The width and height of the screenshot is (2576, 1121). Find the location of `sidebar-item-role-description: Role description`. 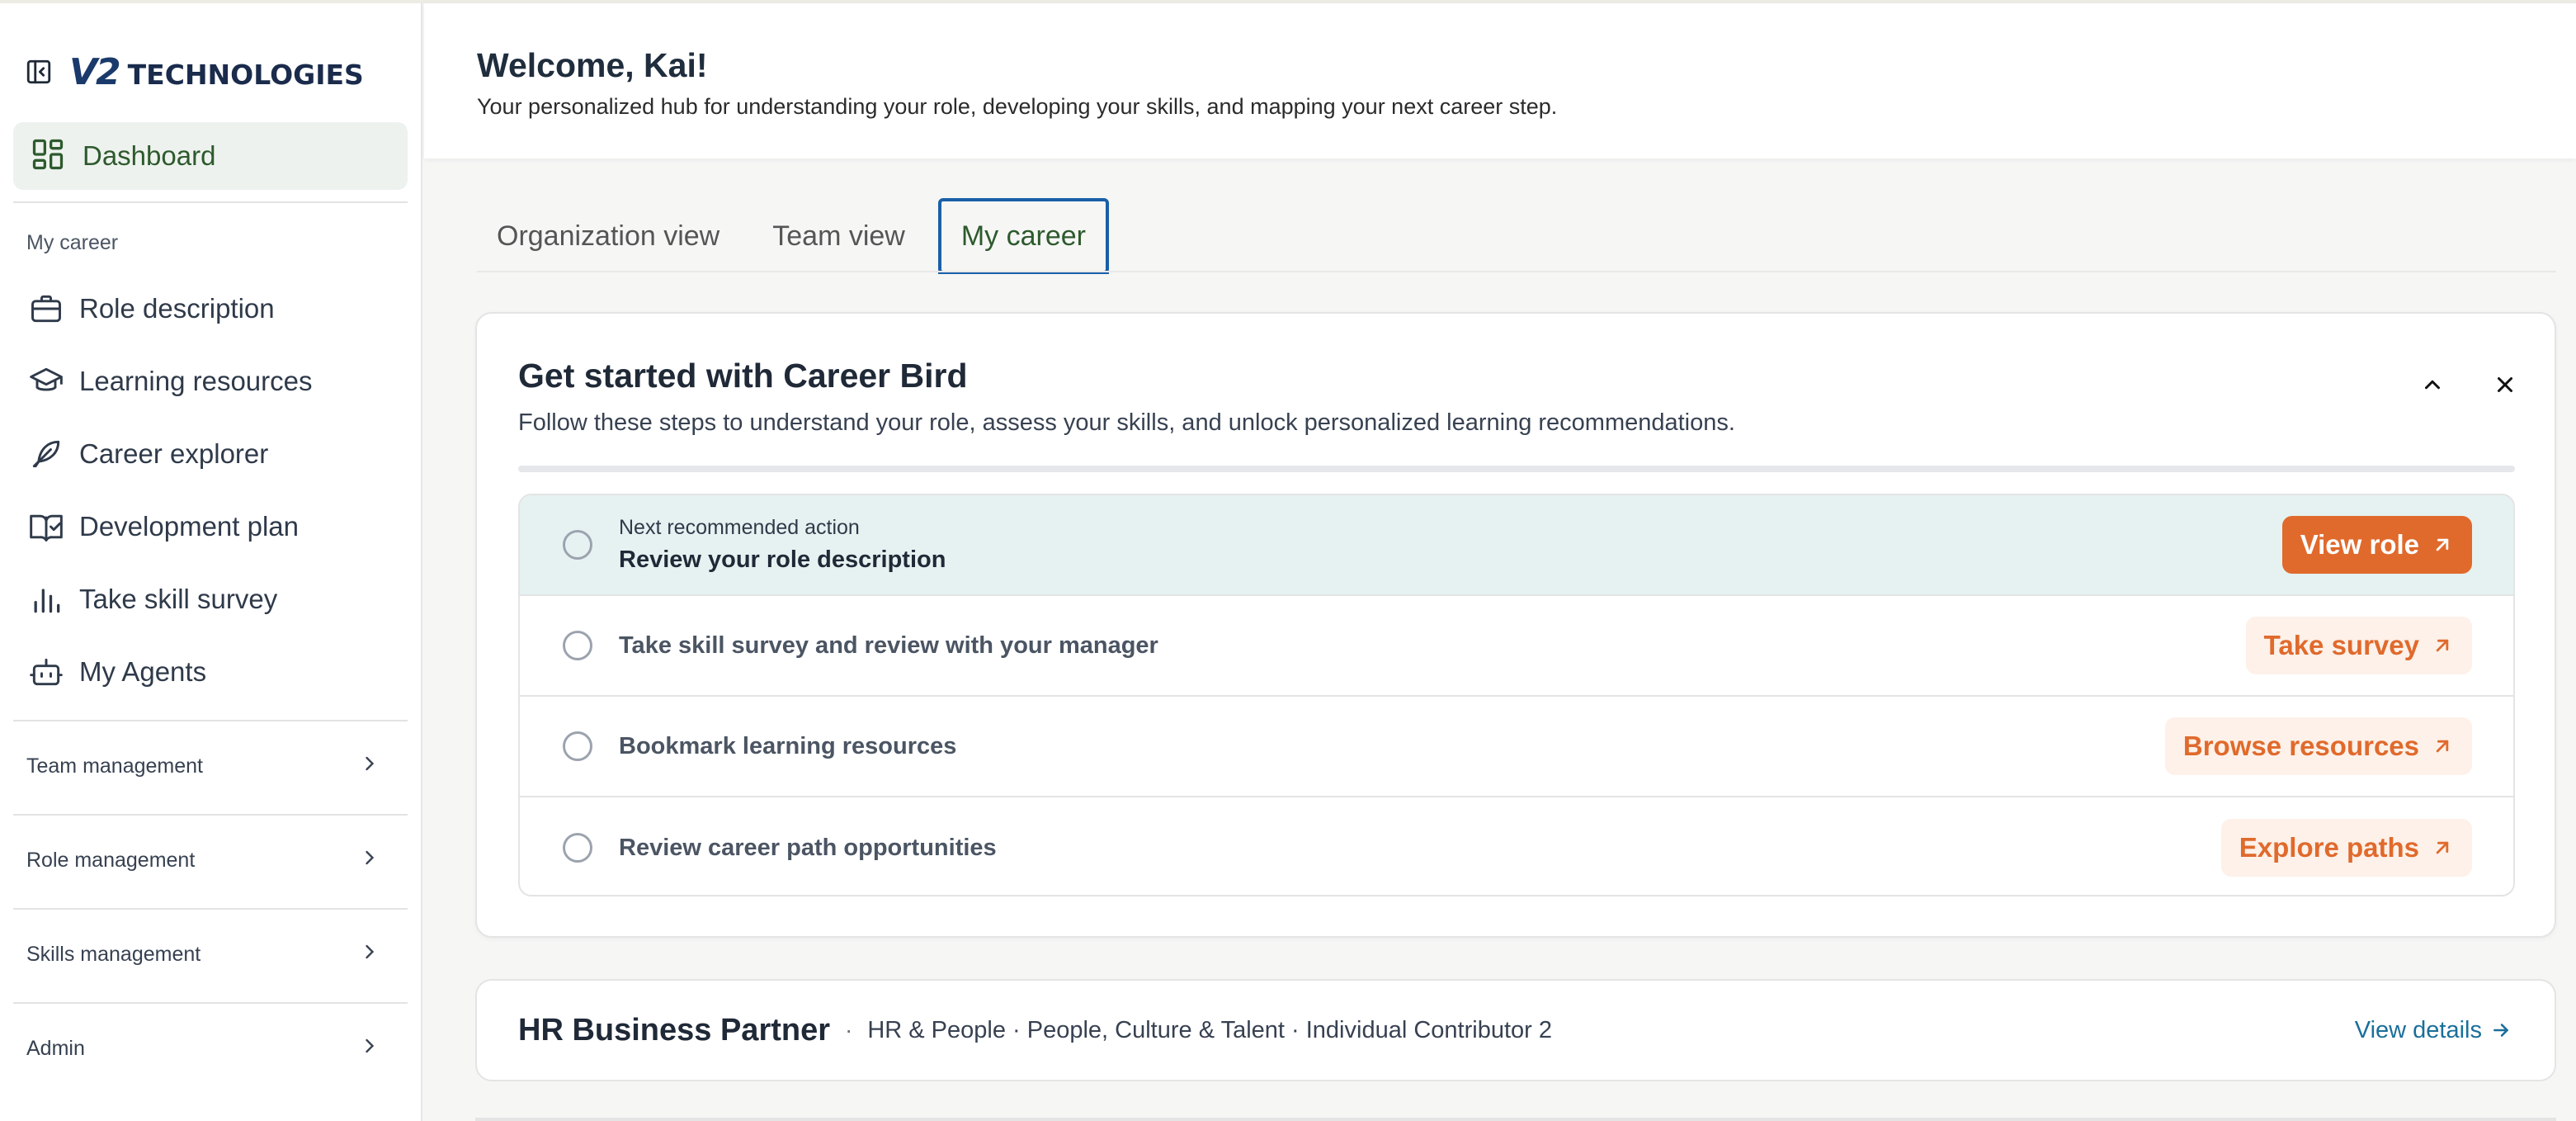

sidebar-item-role-description: Role description is located at coordinates (150, 308).